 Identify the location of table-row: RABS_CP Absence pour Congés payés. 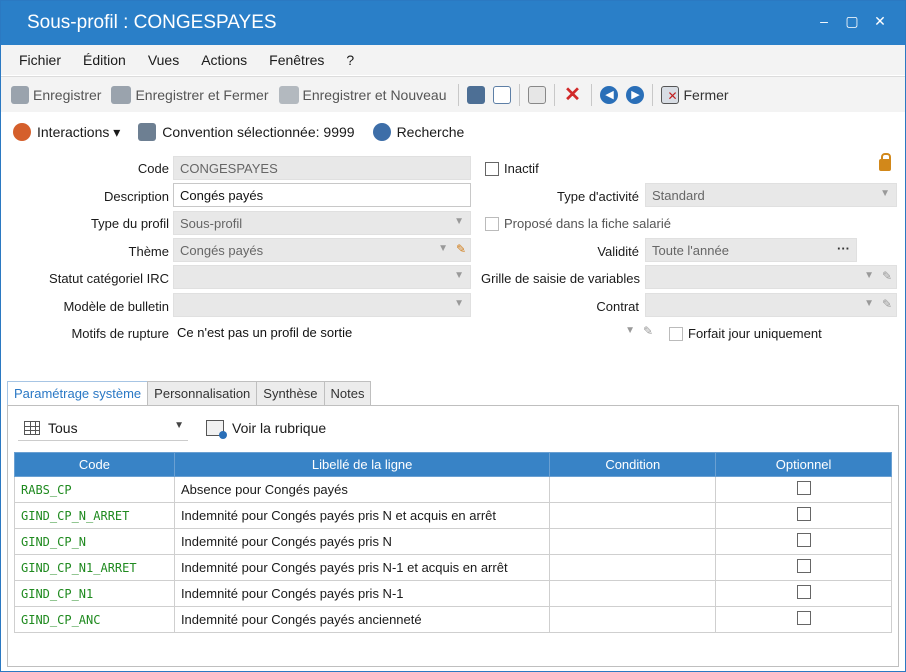
(453, 489).